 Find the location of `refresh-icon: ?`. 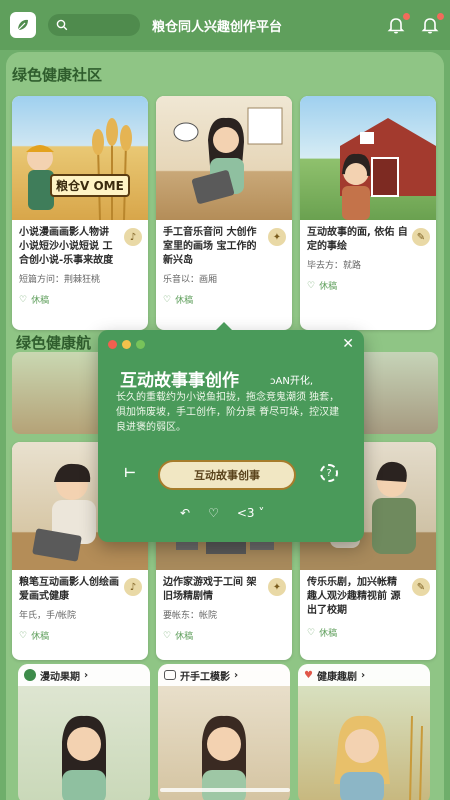

refresh-icon: ? is located at coordinates (329, 473).